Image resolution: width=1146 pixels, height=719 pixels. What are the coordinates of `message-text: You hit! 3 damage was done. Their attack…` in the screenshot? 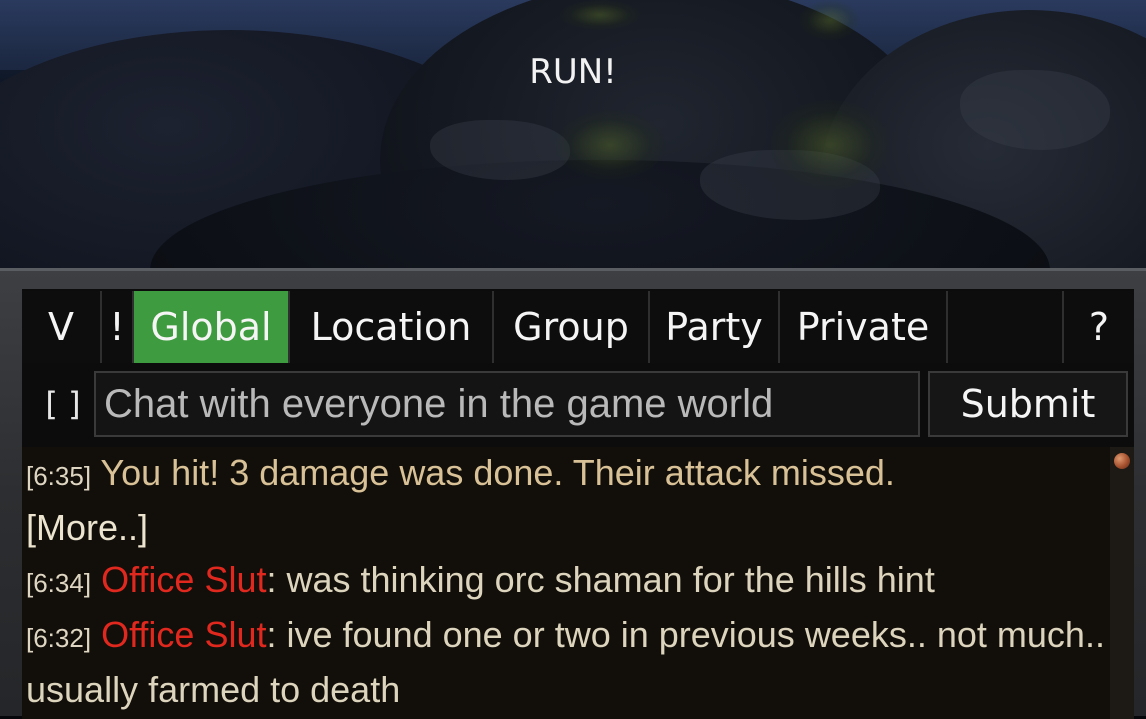 It's located at (493, 472).